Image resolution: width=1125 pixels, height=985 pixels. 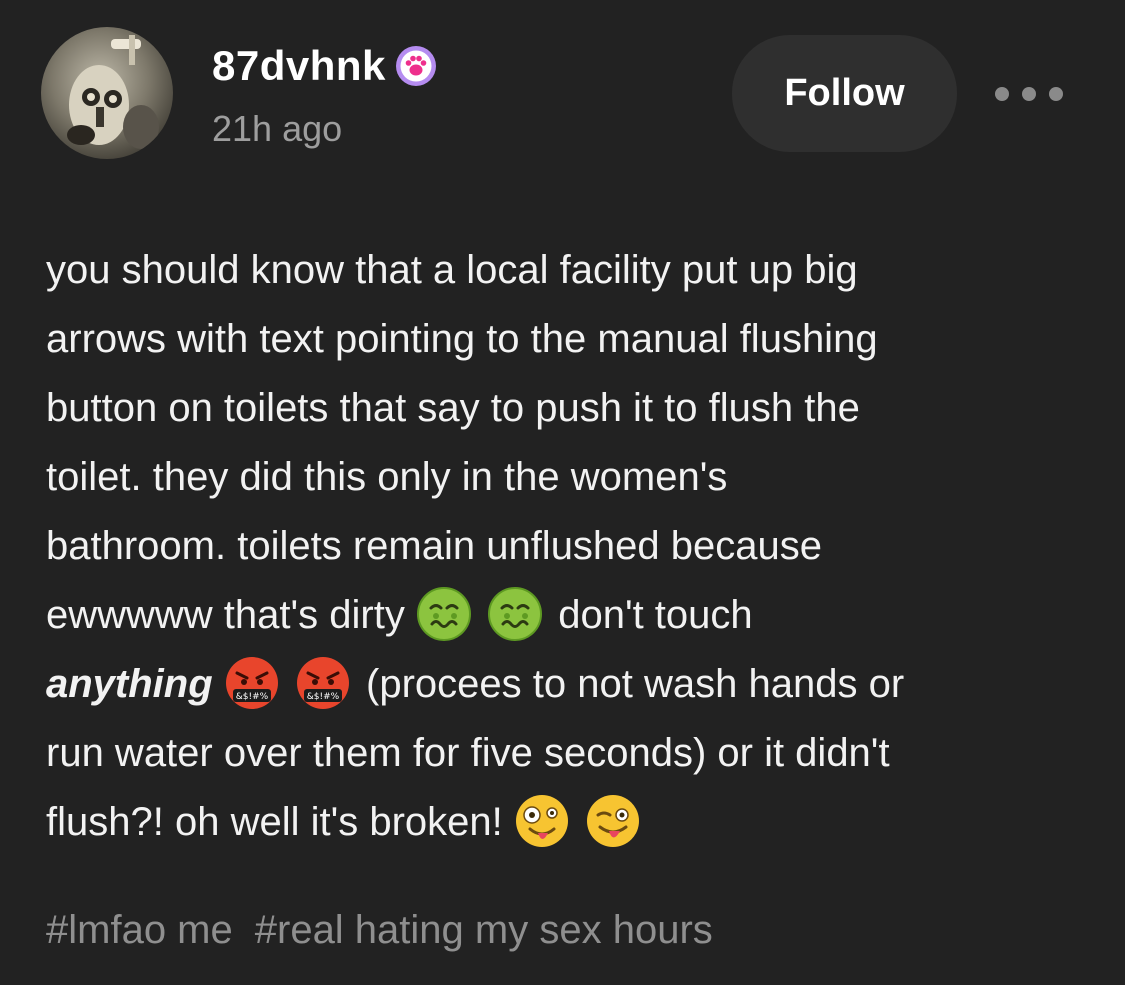 What do you see at coordinates (139, 930) in the screenshot?
I see `tag-link: #lmfao me` at bounding box center [139, 930].